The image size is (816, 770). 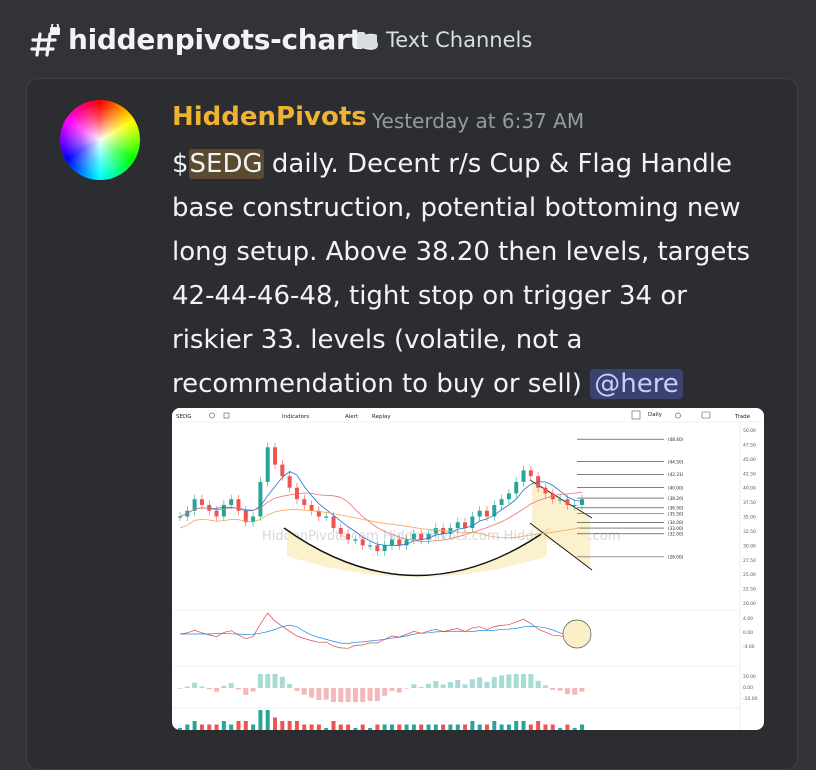 I want to click on author-name: HiddenPivots, so click(x=269, y=117).